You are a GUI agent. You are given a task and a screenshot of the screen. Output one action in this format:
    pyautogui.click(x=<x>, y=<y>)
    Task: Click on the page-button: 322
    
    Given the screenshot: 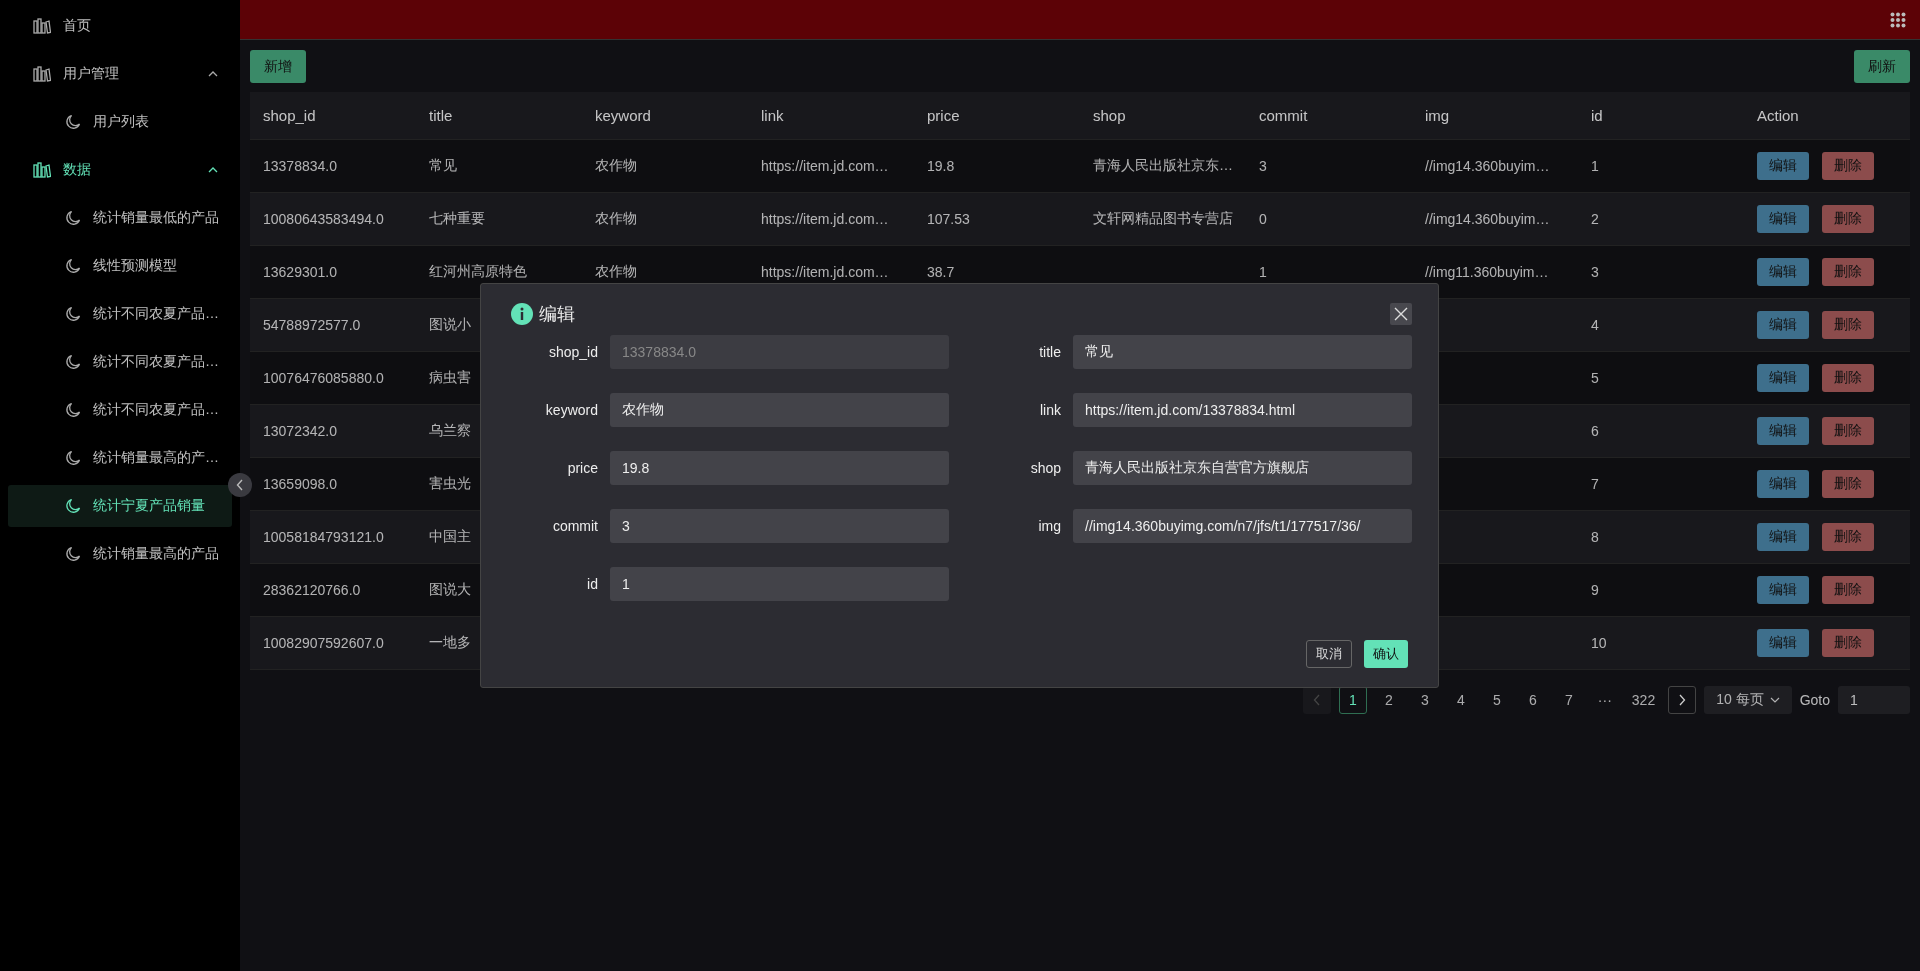 What is the action you would take?
    pyautogui.click(x=1643, y=700)
    